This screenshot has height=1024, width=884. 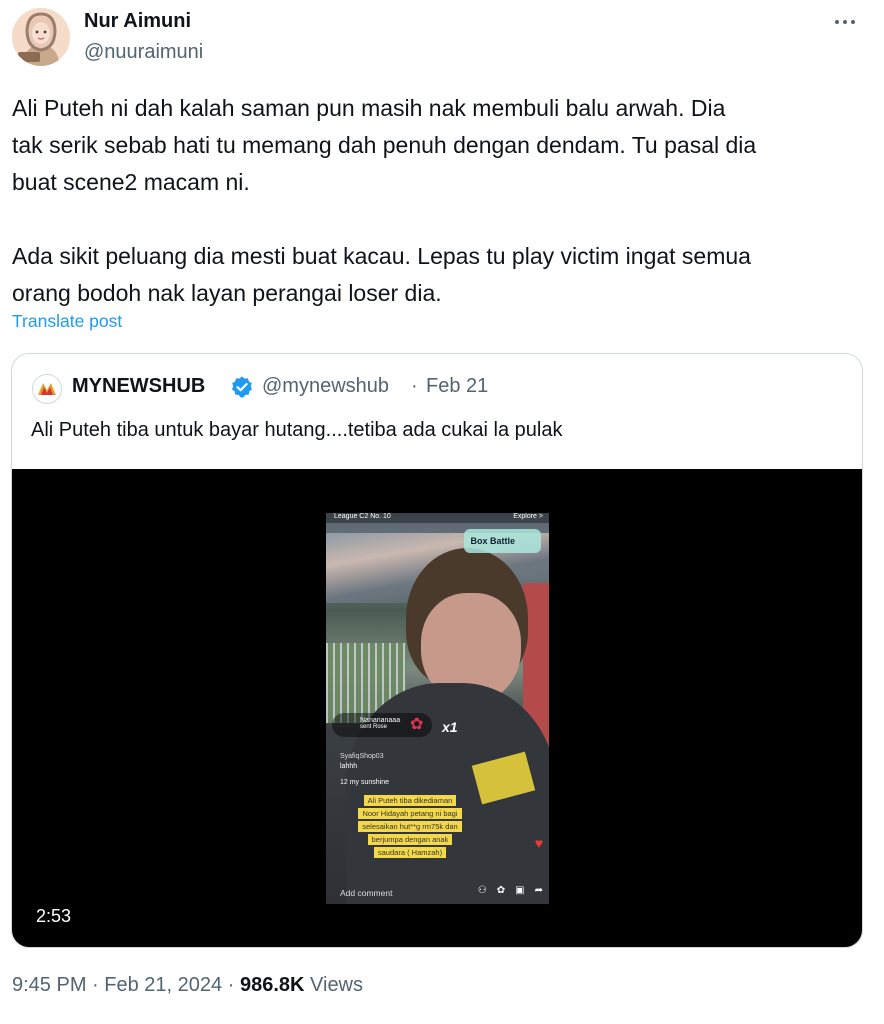 What do you see at coordinates (272, 985) in the screenshot?
I see `views-count: 986.8K` at bounding box center [272, 985].